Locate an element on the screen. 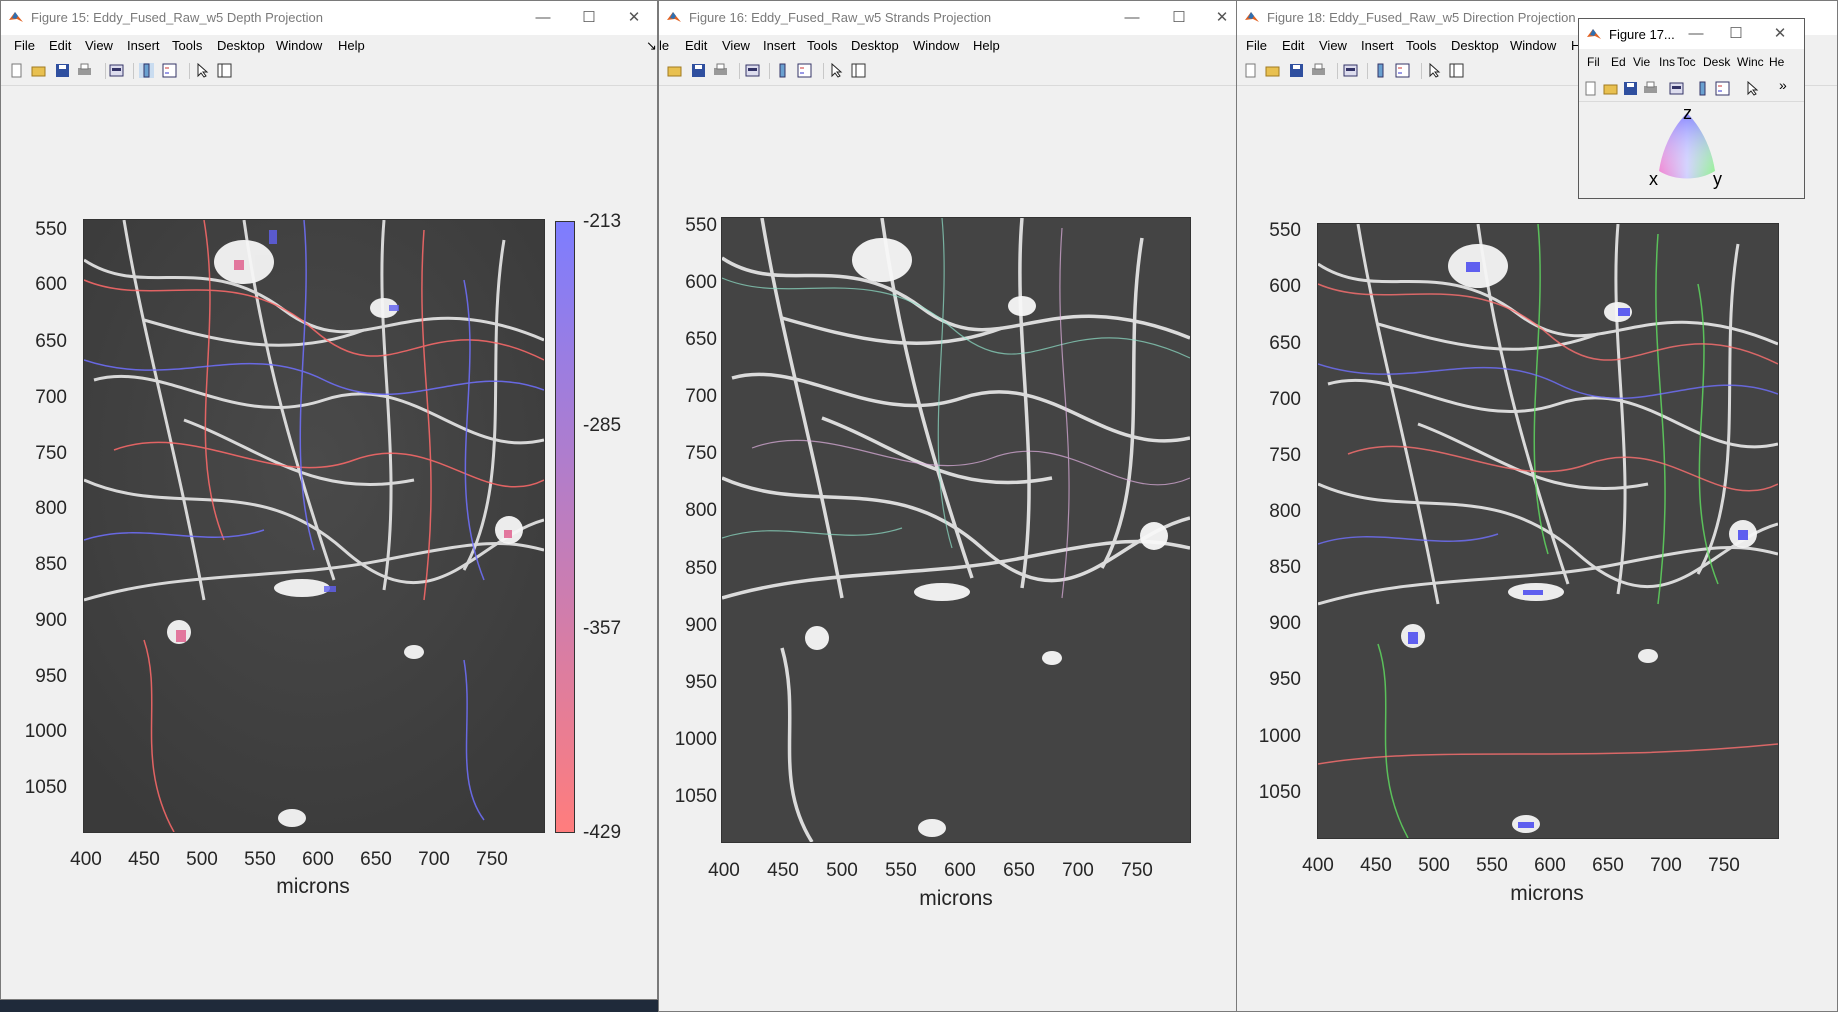 The height and width of the screenshot is (1012, 1838). x-tick-label: 500 is located at coordinates (202, 859).